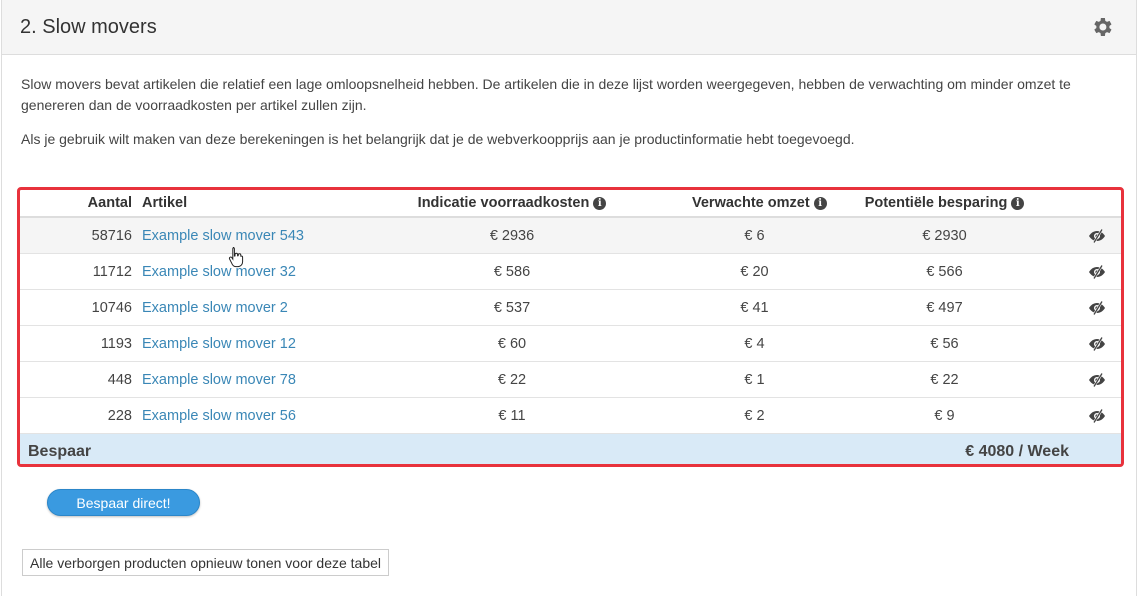 The height and width of the screenshot is (596, 1139). What do you see at coordinates (219, 344) in the screenshot?
I see `article-link: Example slow mover 12` at bounding box center [219, 344].